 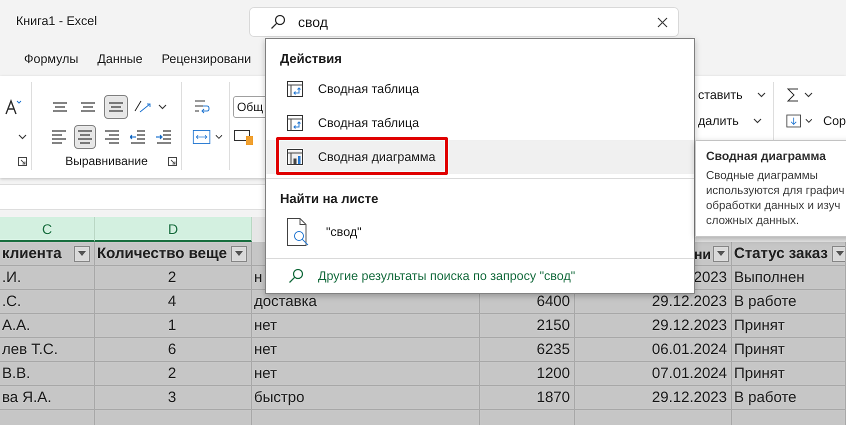 I want to click on align-bottom-button, so click(x=116, y=107).